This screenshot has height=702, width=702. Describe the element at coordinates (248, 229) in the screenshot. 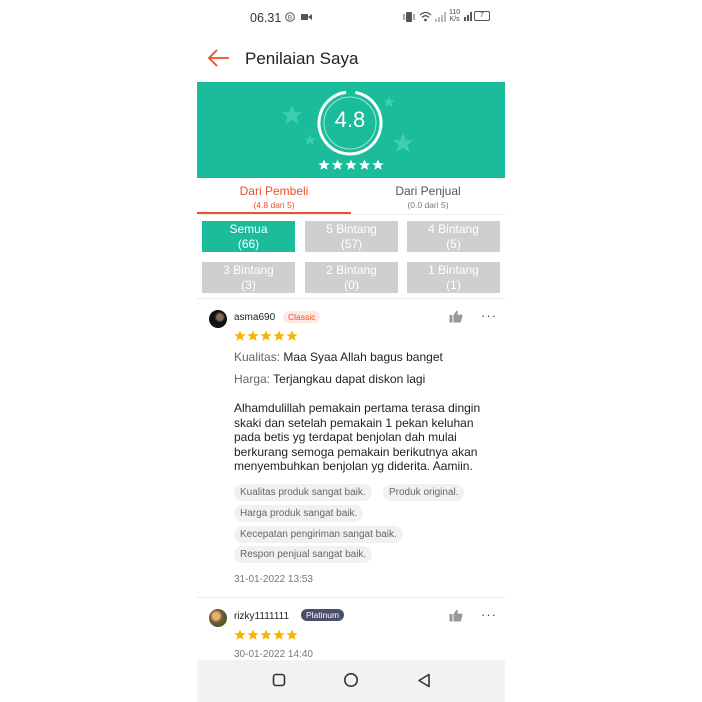

I see `filter-label: Semua` at that location.